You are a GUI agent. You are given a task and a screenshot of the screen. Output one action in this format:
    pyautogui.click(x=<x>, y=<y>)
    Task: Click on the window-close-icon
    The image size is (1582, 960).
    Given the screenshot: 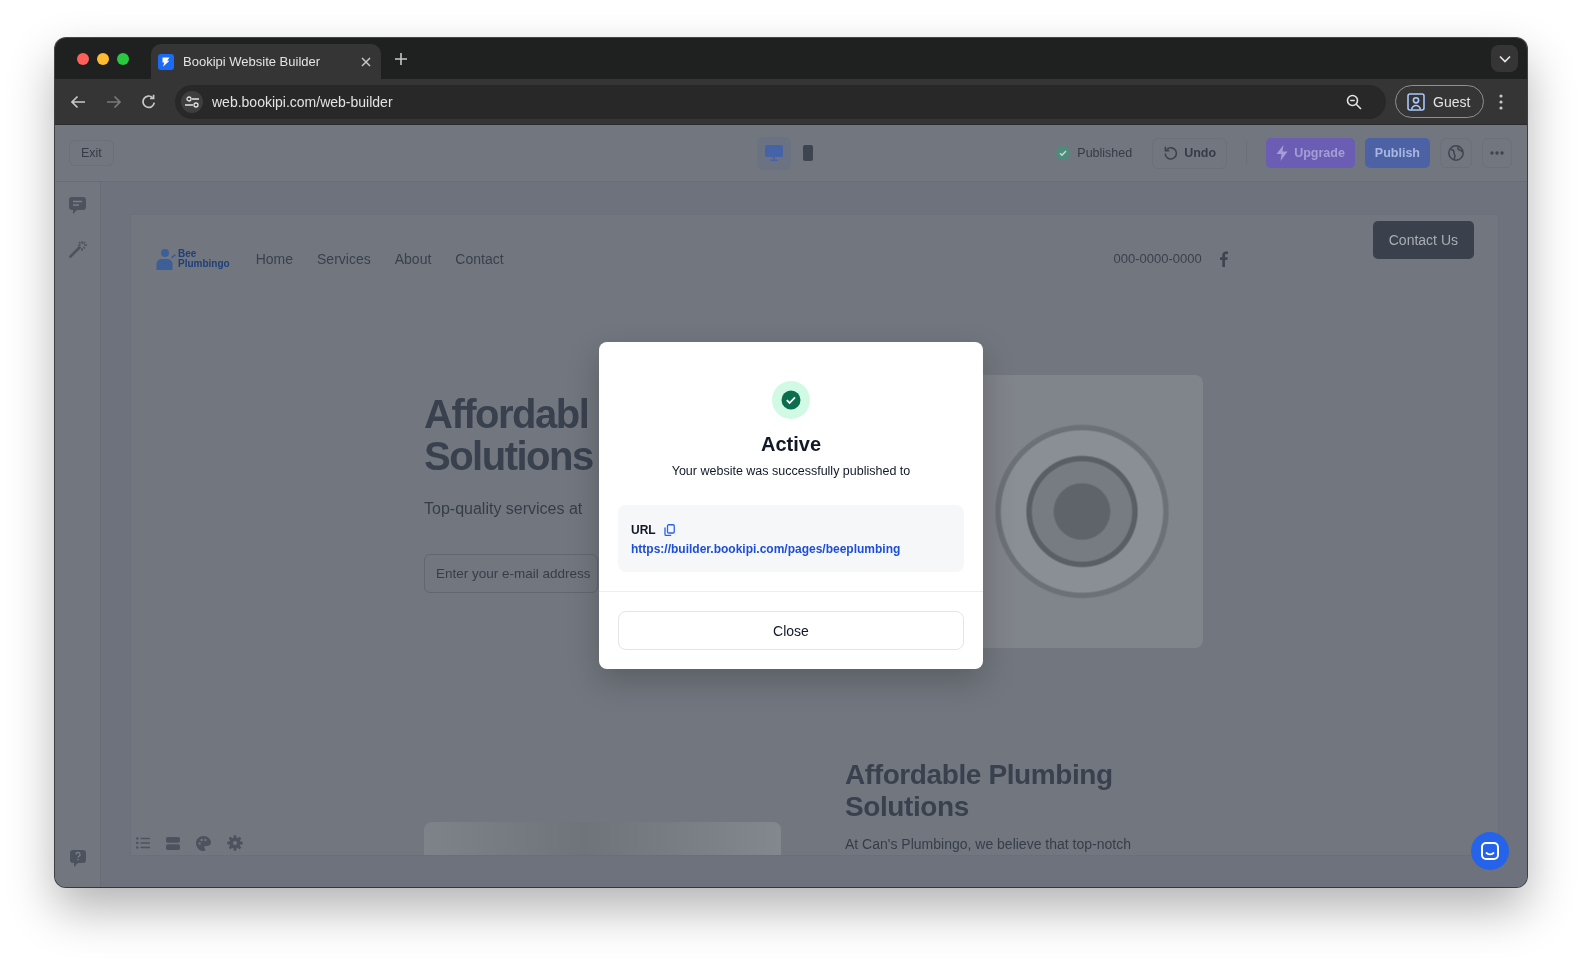 What is the action you would take?
    pyautogui.click(x=83, y=58)
    